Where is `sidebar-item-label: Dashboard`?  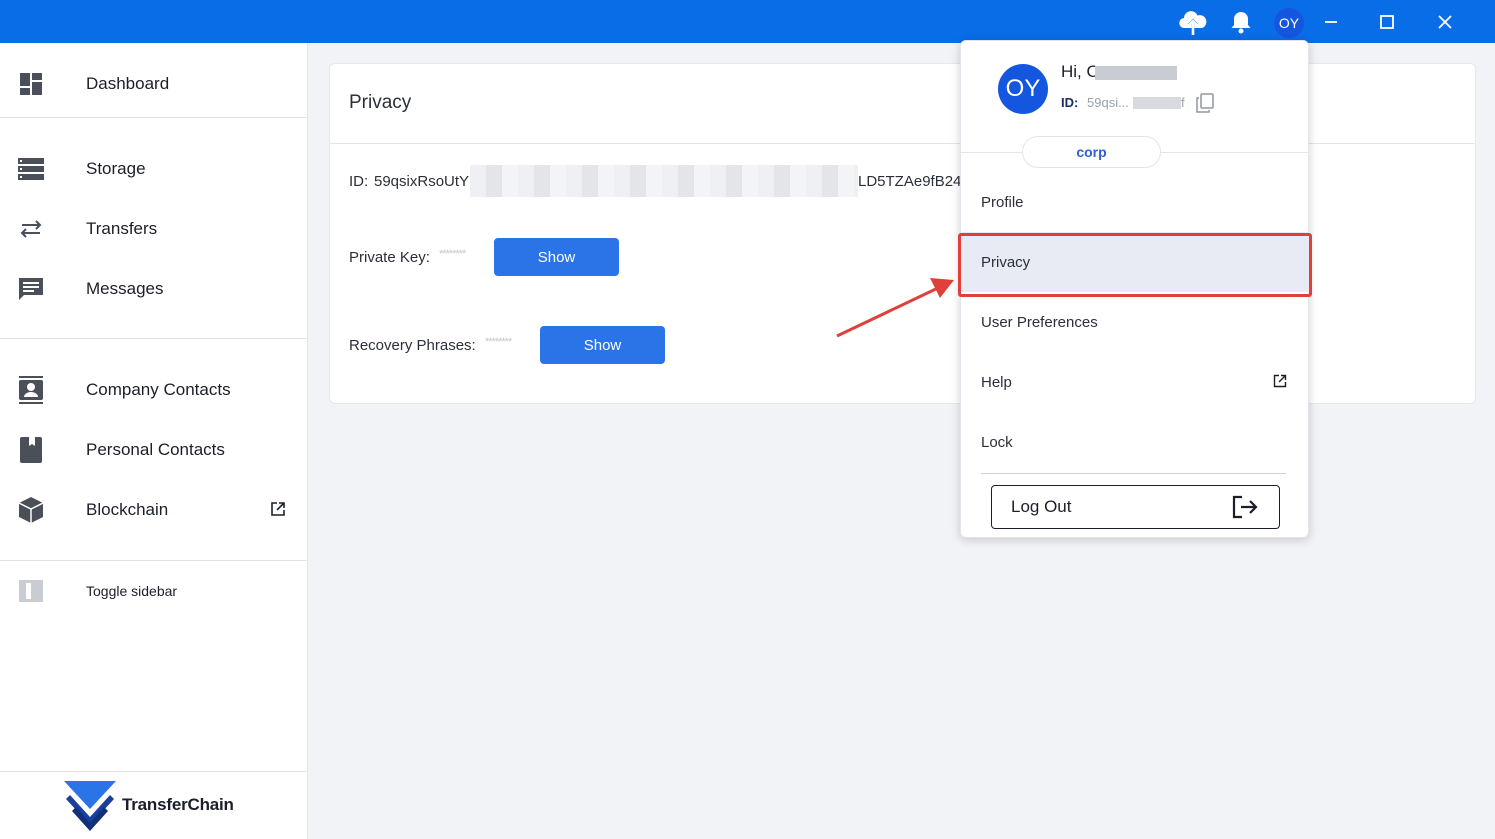 sidebar-item-label: Dashboard is located at coordinates (128, 83).